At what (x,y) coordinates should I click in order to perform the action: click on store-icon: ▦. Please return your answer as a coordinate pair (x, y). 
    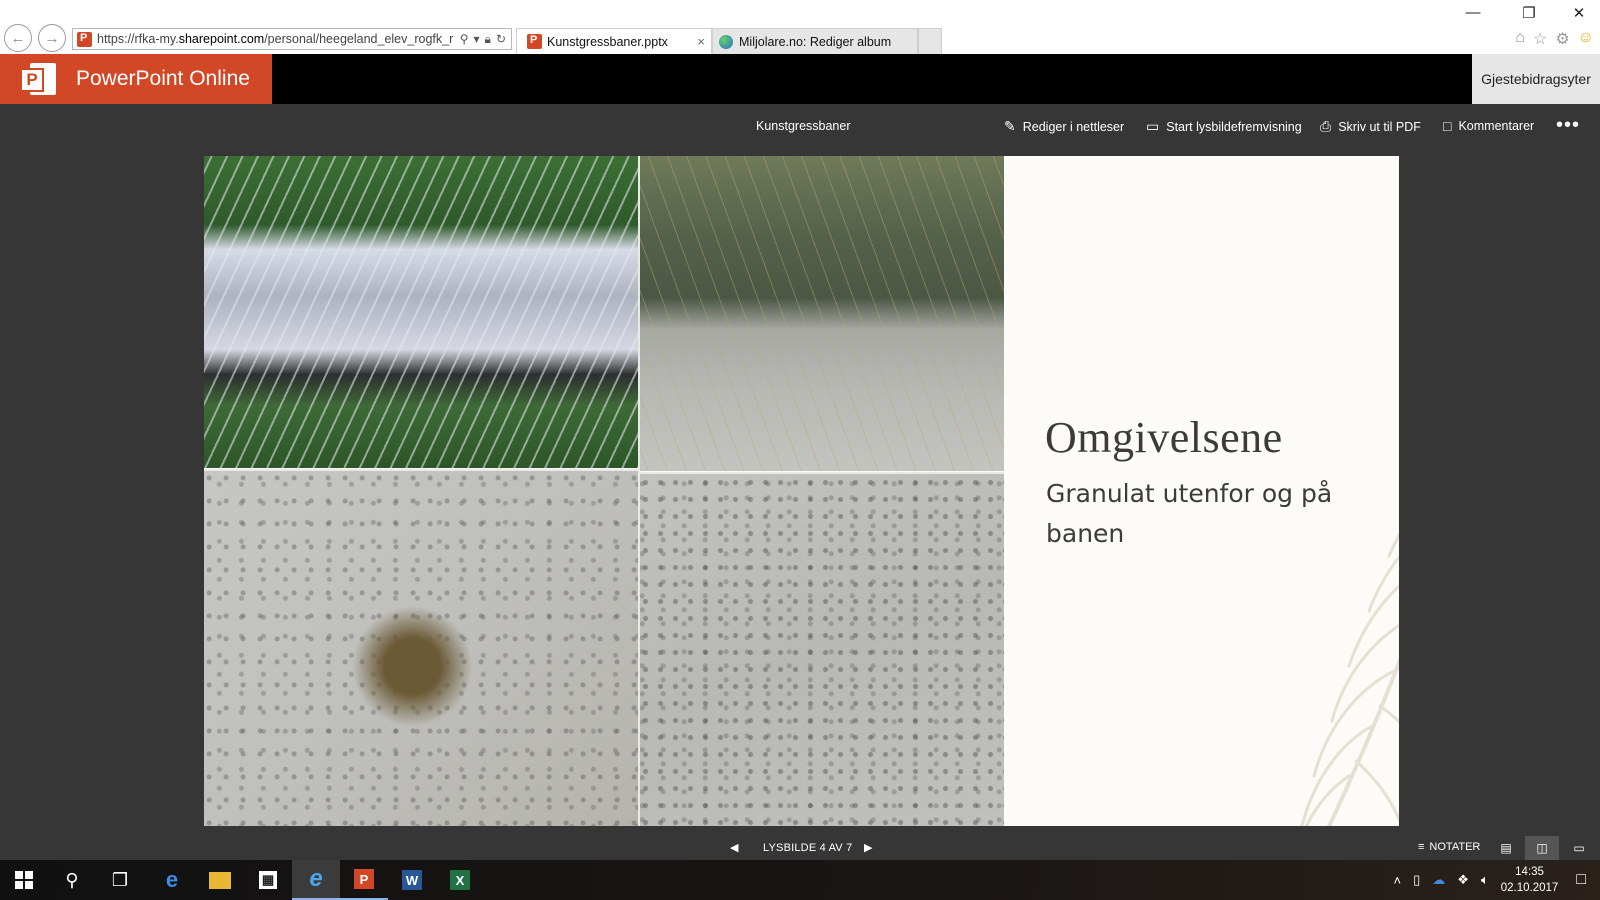
    Looking at the image, I should click on (268, 880).